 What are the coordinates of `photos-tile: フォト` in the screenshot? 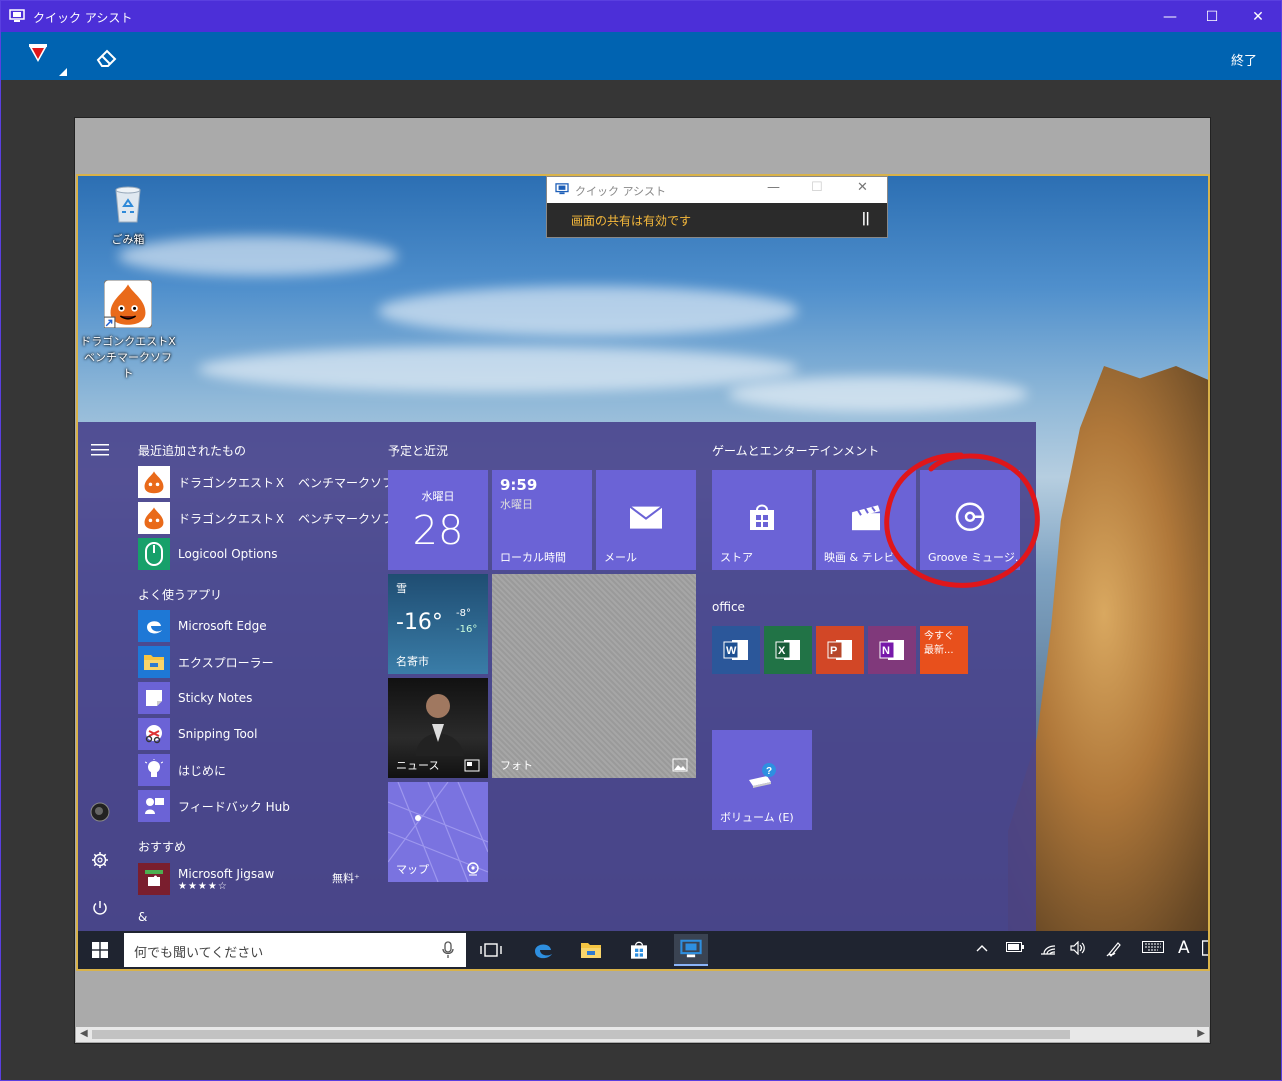 It's located at (594, 676).